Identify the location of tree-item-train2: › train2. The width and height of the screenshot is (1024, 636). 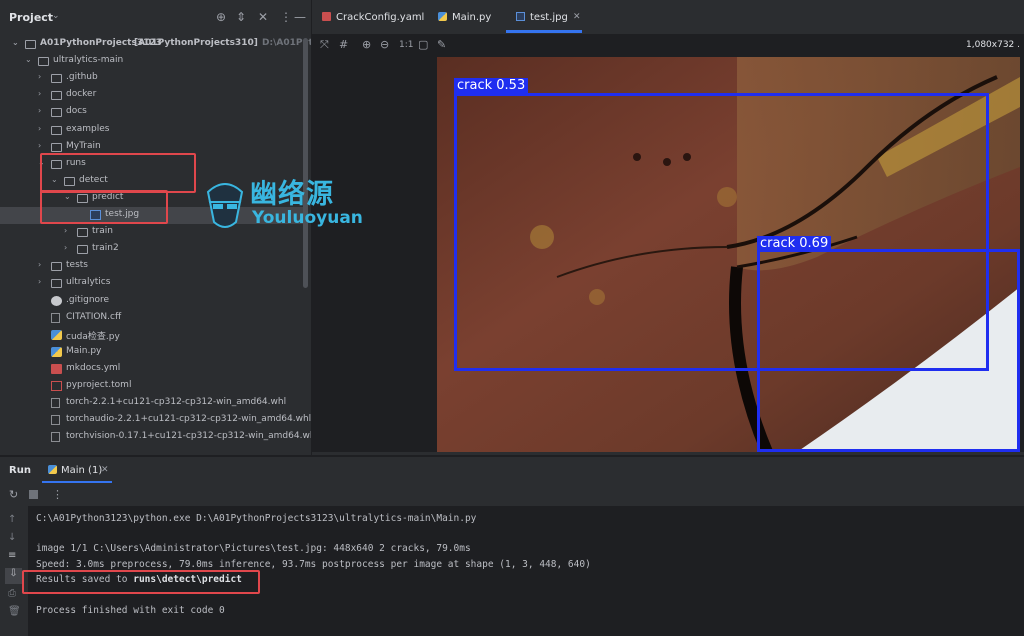
(152, 249).